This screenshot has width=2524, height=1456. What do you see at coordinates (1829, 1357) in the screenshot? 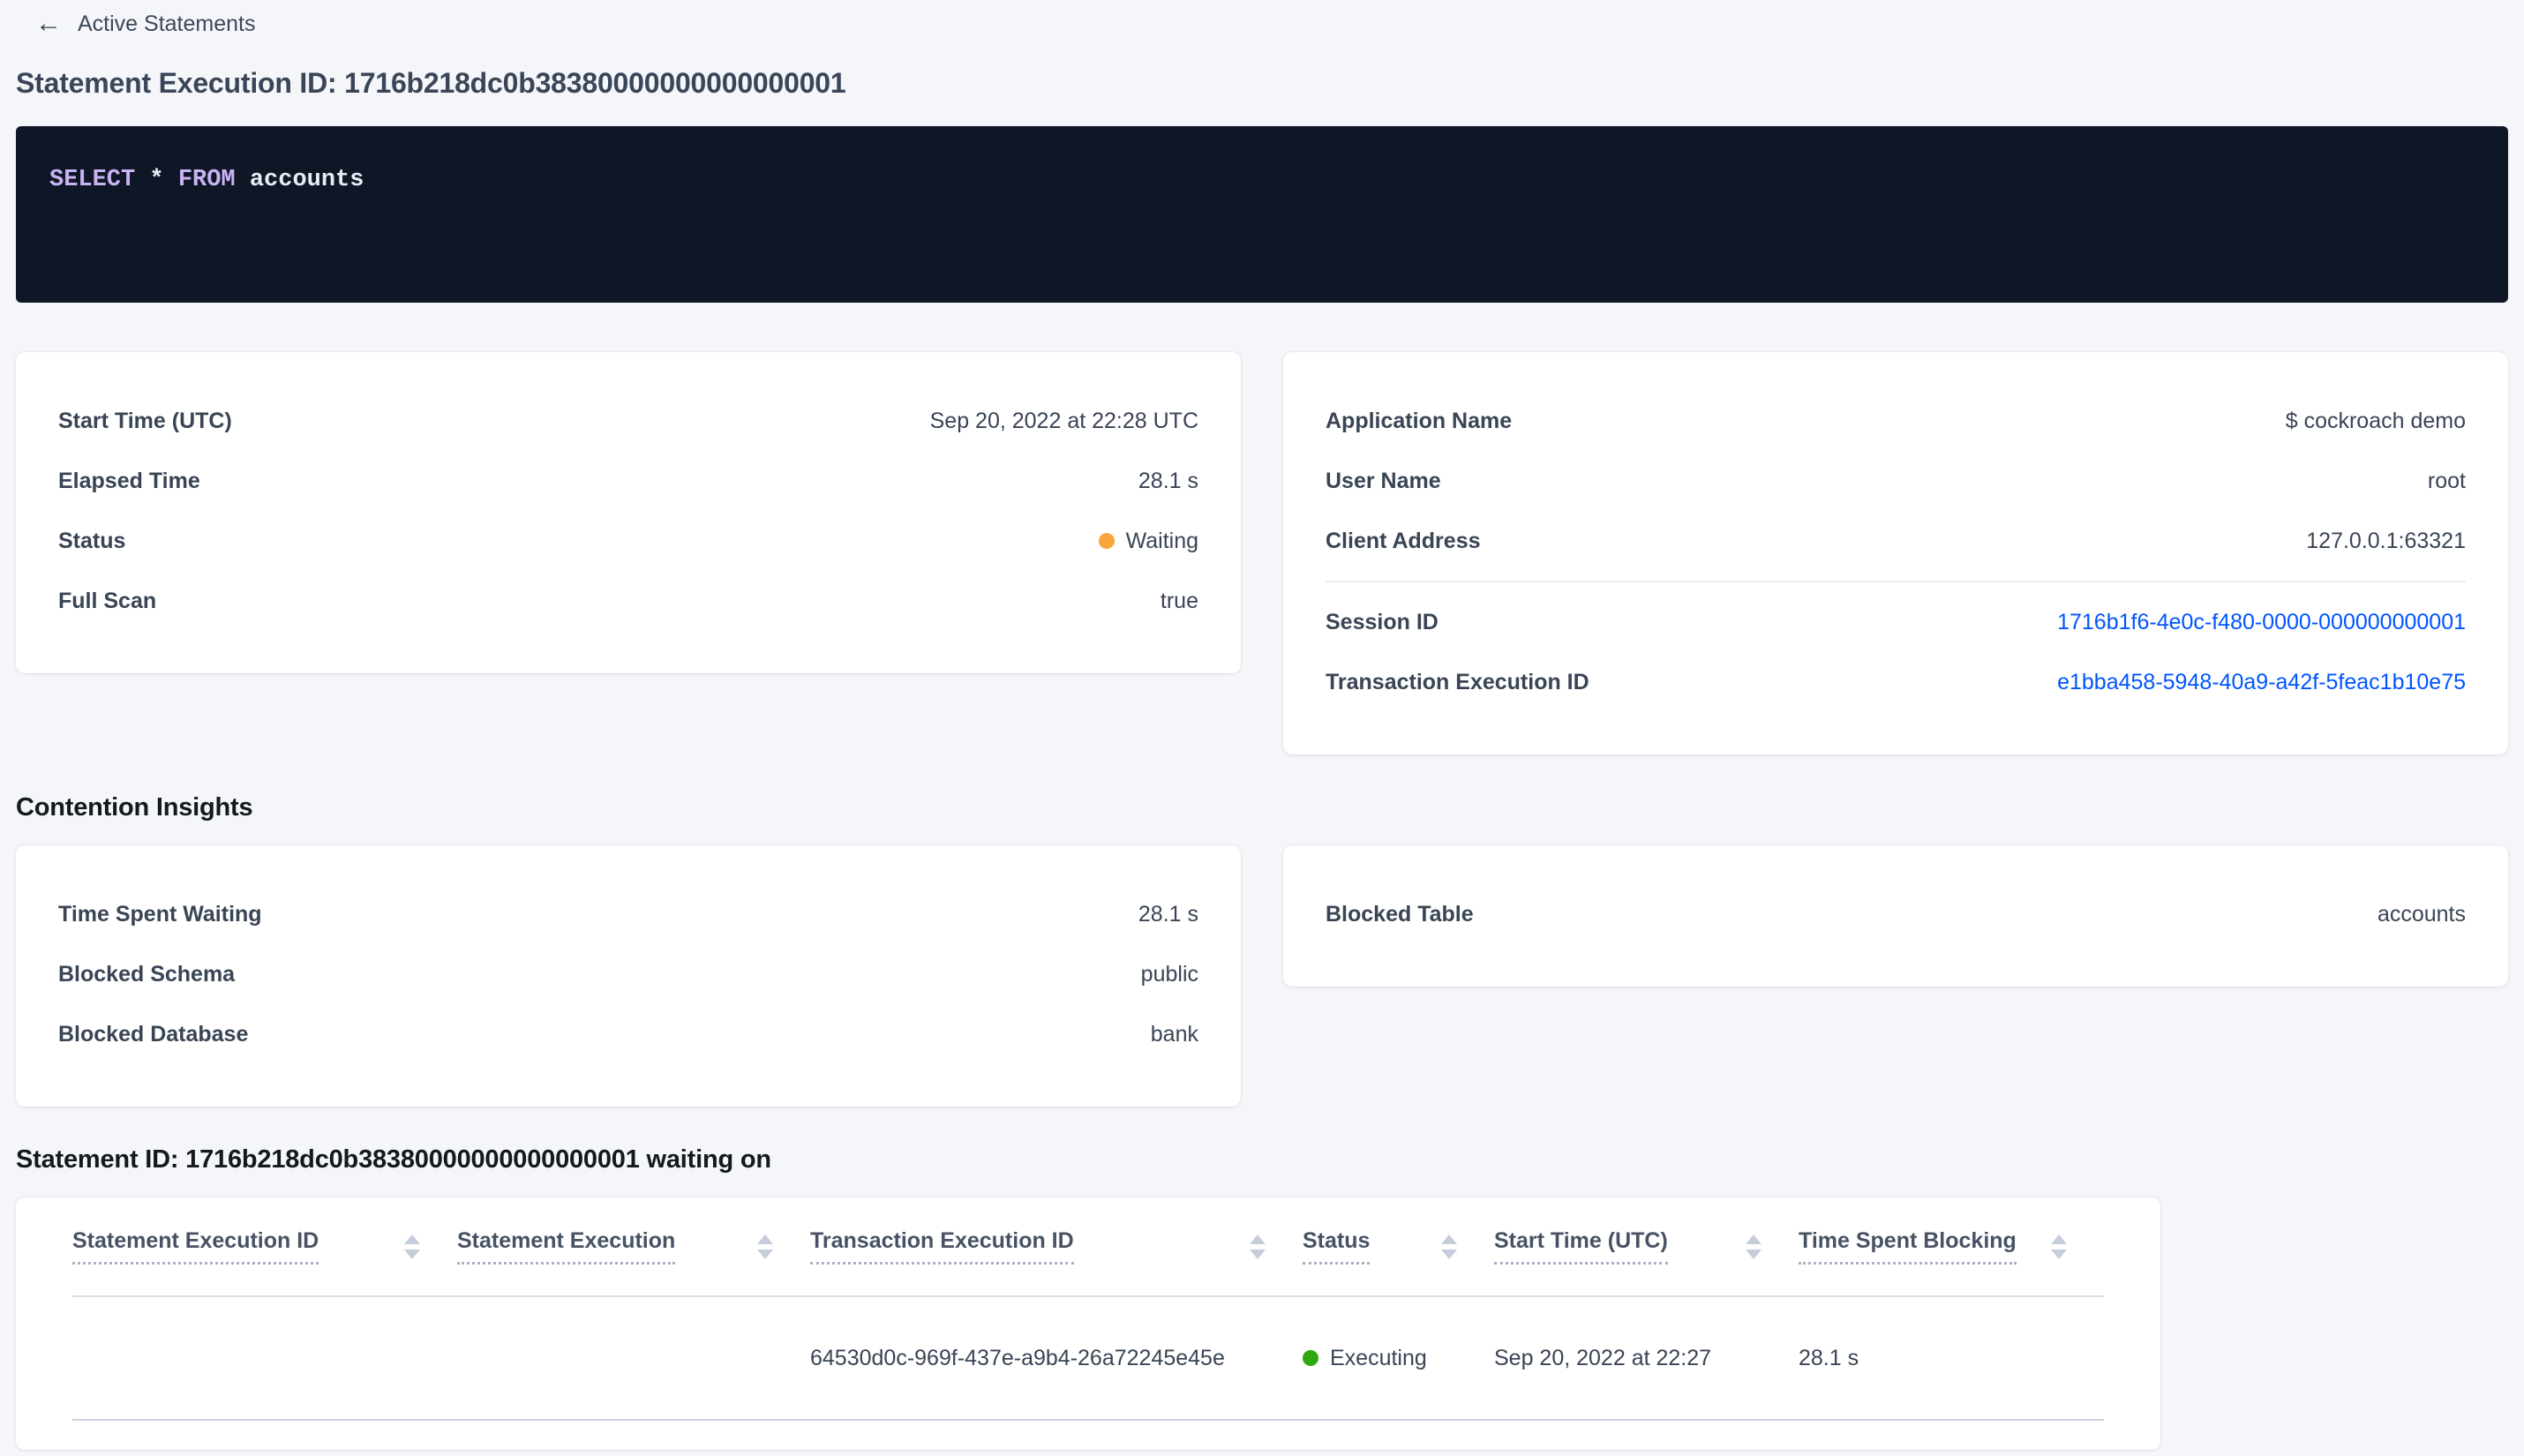
I see `cell-time-spent-blocking: 28.1 s` at bounding box center [1829, 1357].